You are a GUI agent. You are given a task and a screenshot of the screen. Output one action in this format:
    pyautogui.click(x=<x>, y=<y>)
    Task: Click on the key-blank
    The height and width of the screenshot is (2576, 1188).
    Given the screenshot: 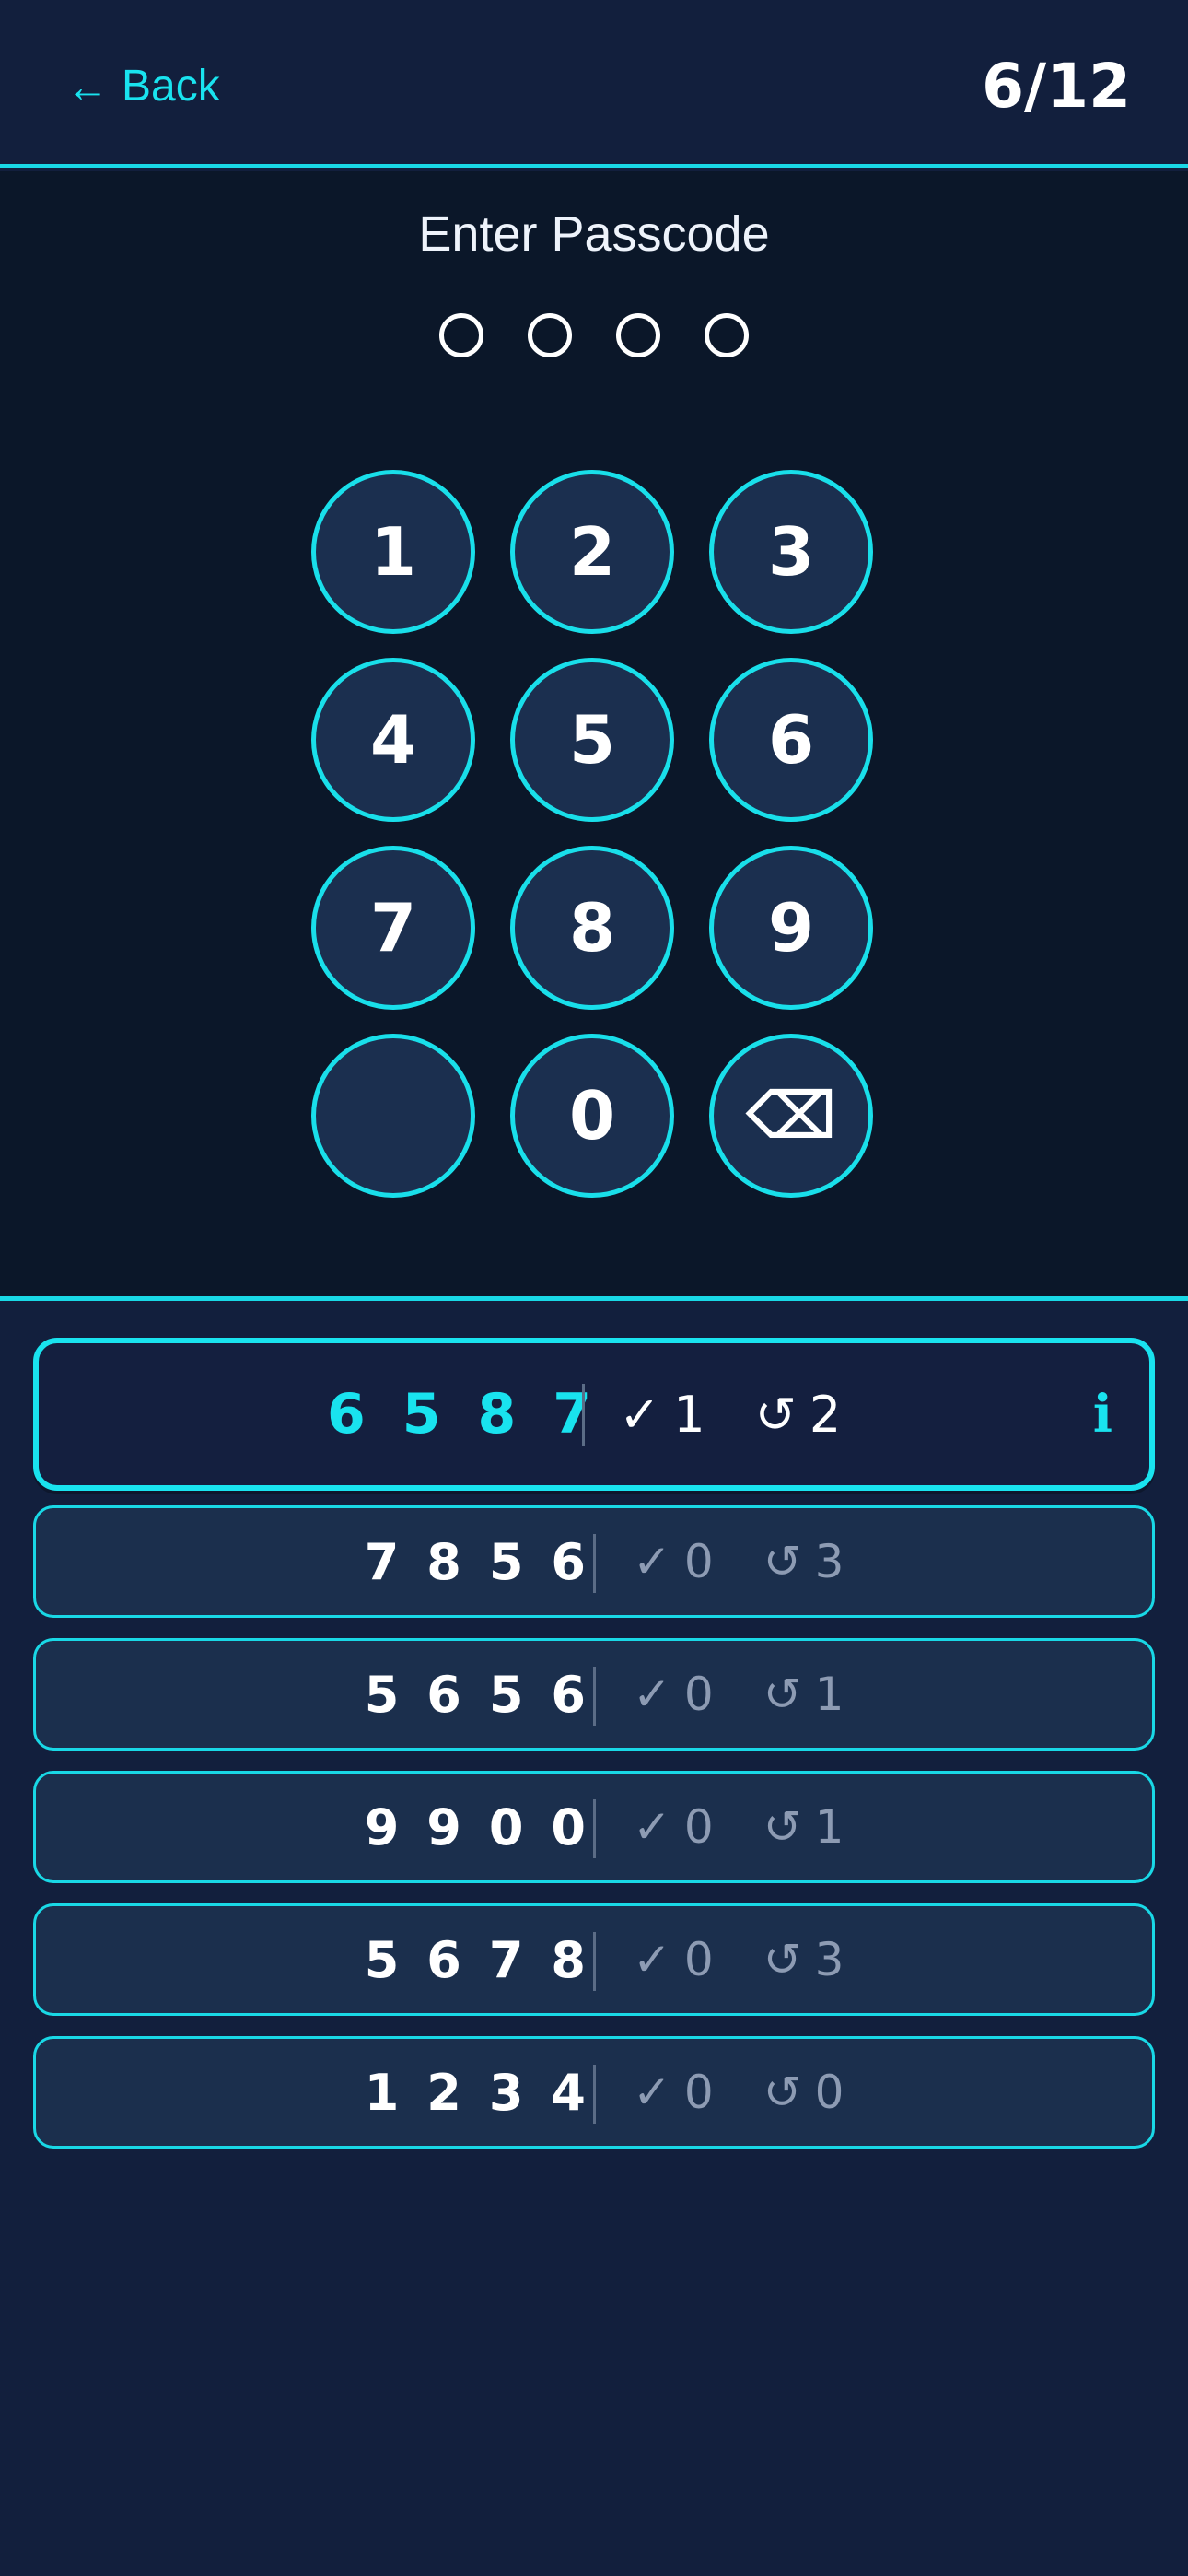 What is the action you would take?
    pyautogui.click(x=393, y=1116)
    